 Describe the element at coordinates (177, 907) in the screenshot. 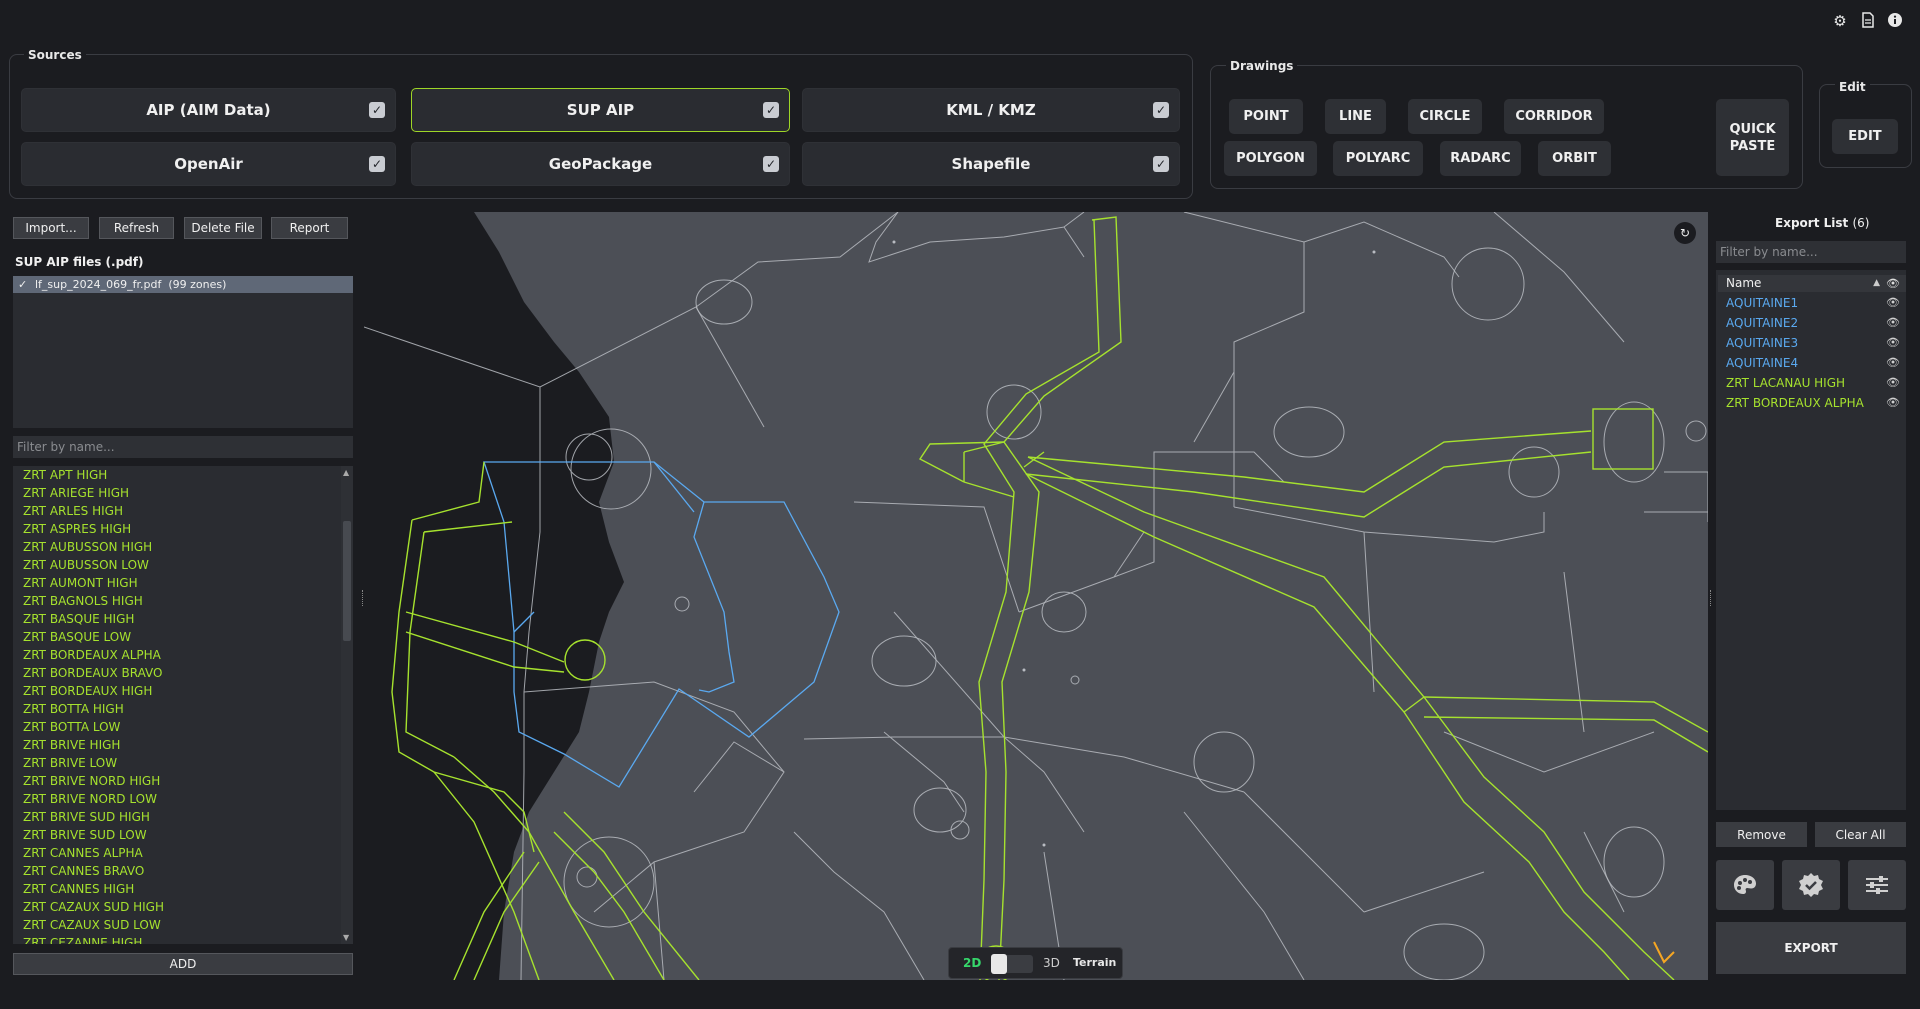

I see `zone-list-item: ZRT CAZAUX SUD HIGH` at that location.